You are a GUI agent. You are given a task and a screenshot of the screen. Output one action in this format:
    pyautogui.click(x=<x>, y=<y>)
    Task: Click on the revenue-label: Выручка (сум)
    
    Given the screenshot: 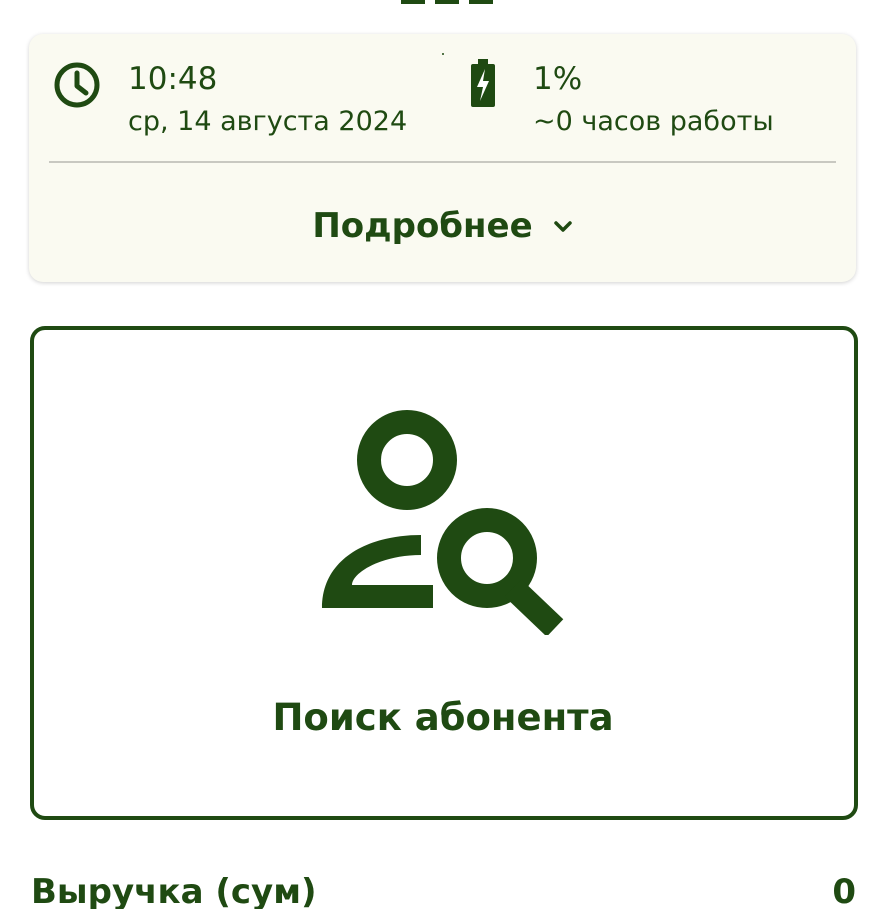 What is the action you would take?
    pyautogui.click(x=174, y=890)
    